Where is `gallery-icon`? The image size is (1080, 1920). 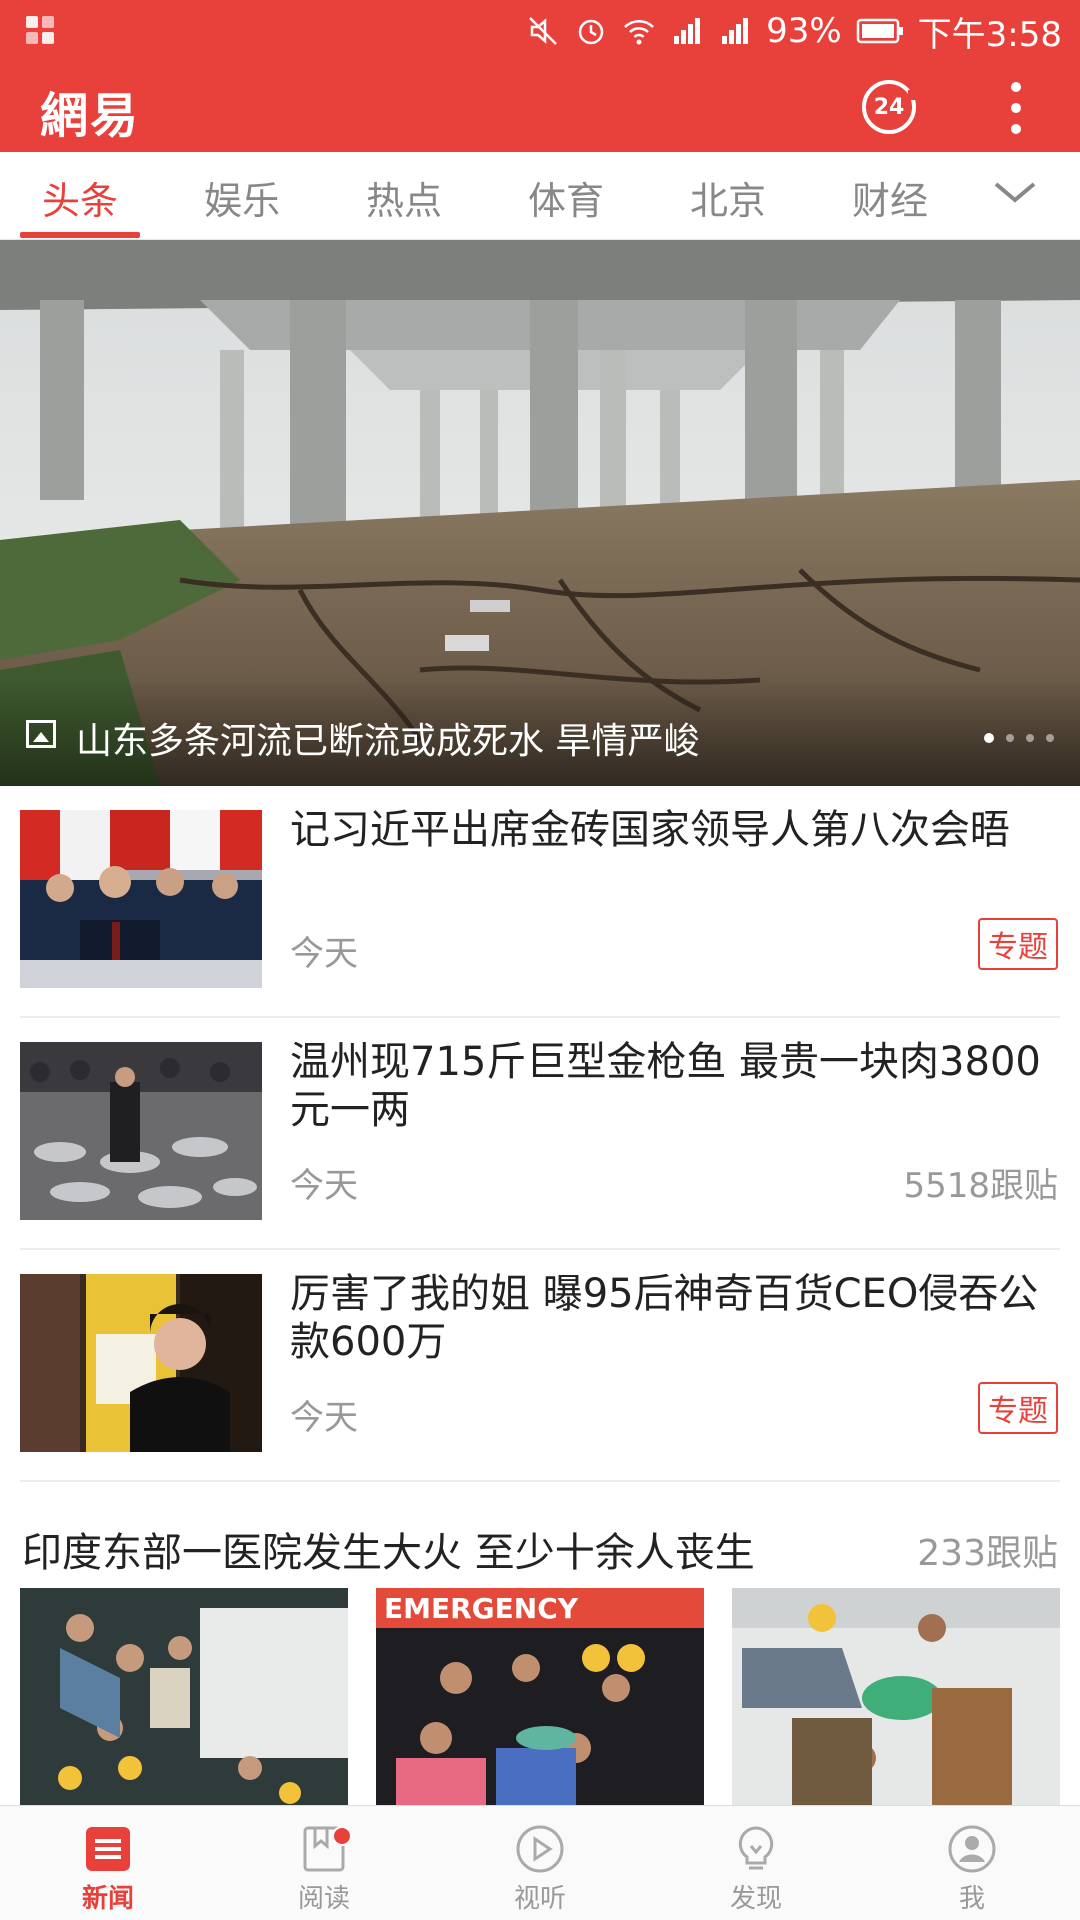 gallery-icon is located at coordinates (41, 734).